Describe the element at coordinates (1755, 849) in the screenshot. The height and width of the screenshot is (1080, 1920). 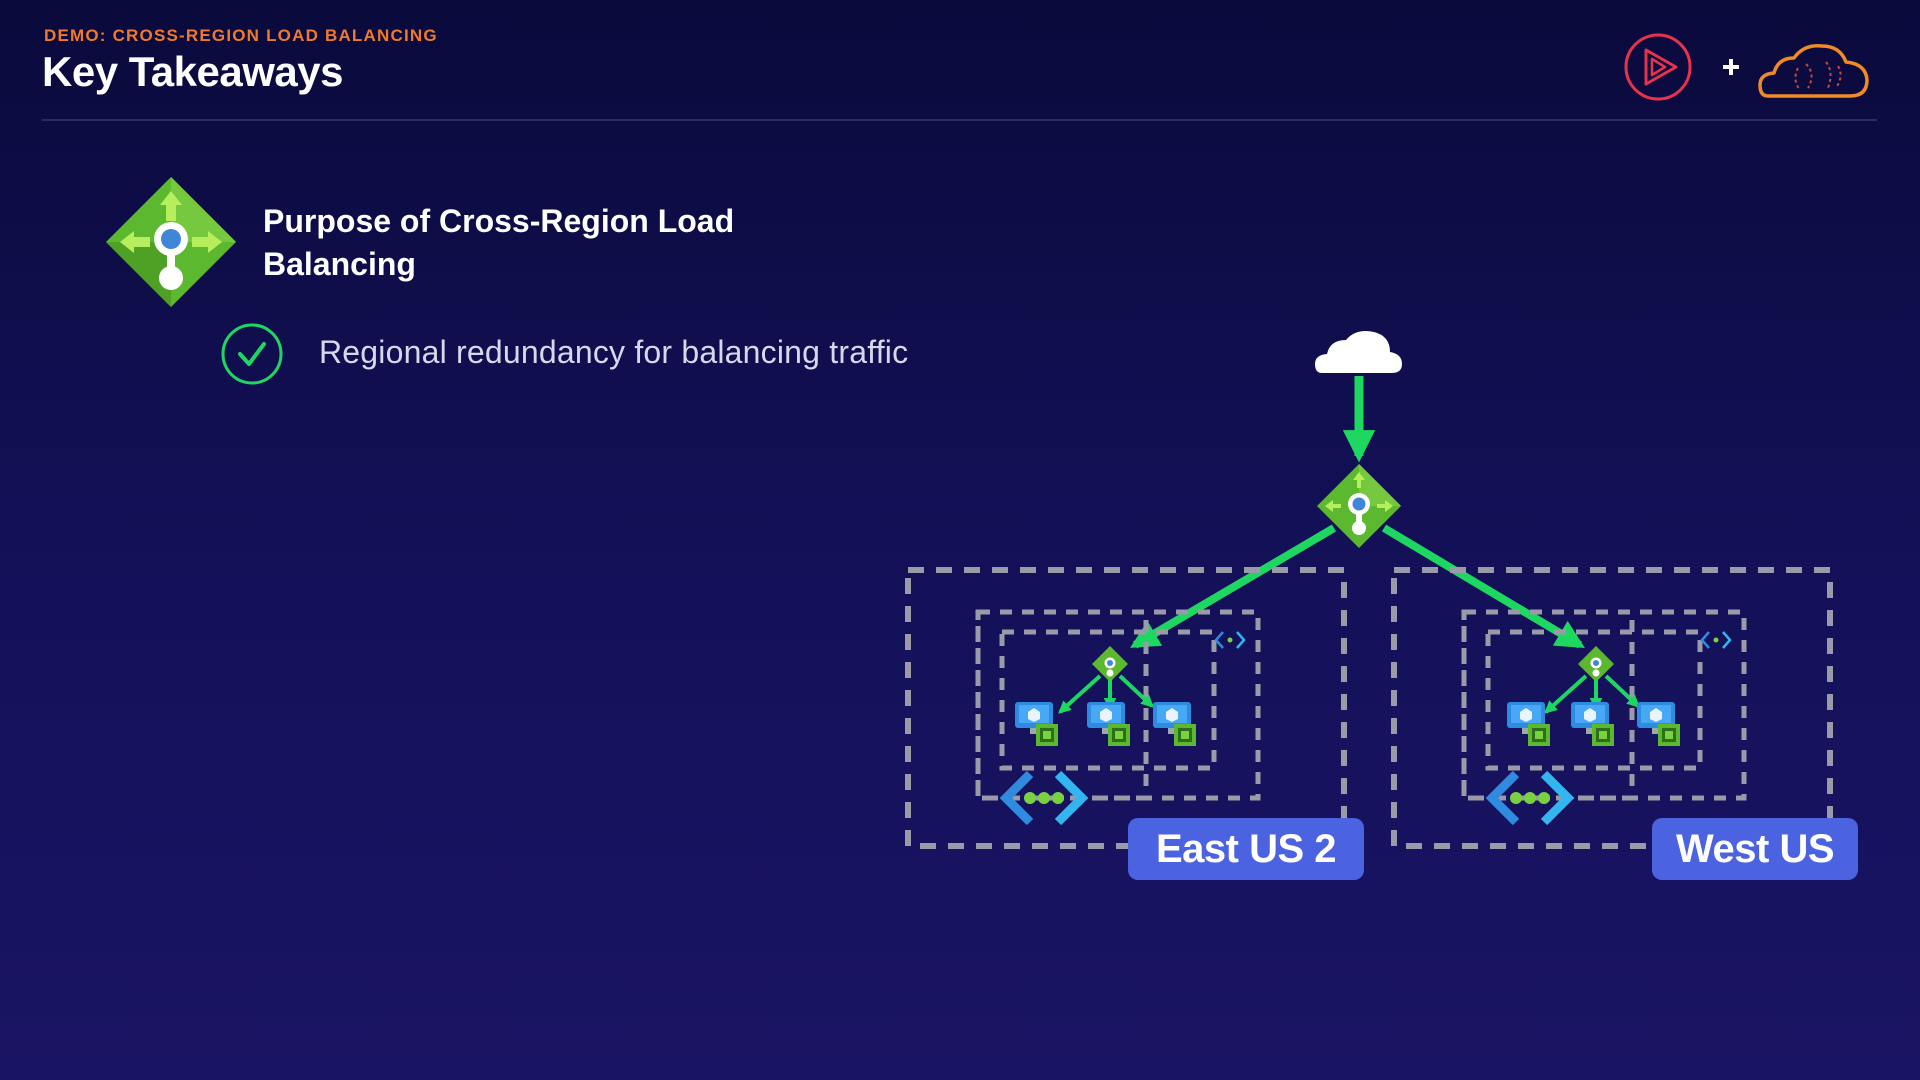
I see `region-label-west: West US` at that location.